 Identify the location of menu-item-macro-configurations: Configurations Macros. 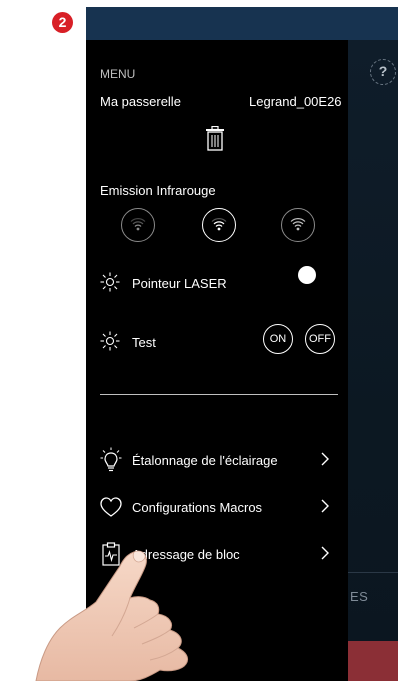
(217, 507).